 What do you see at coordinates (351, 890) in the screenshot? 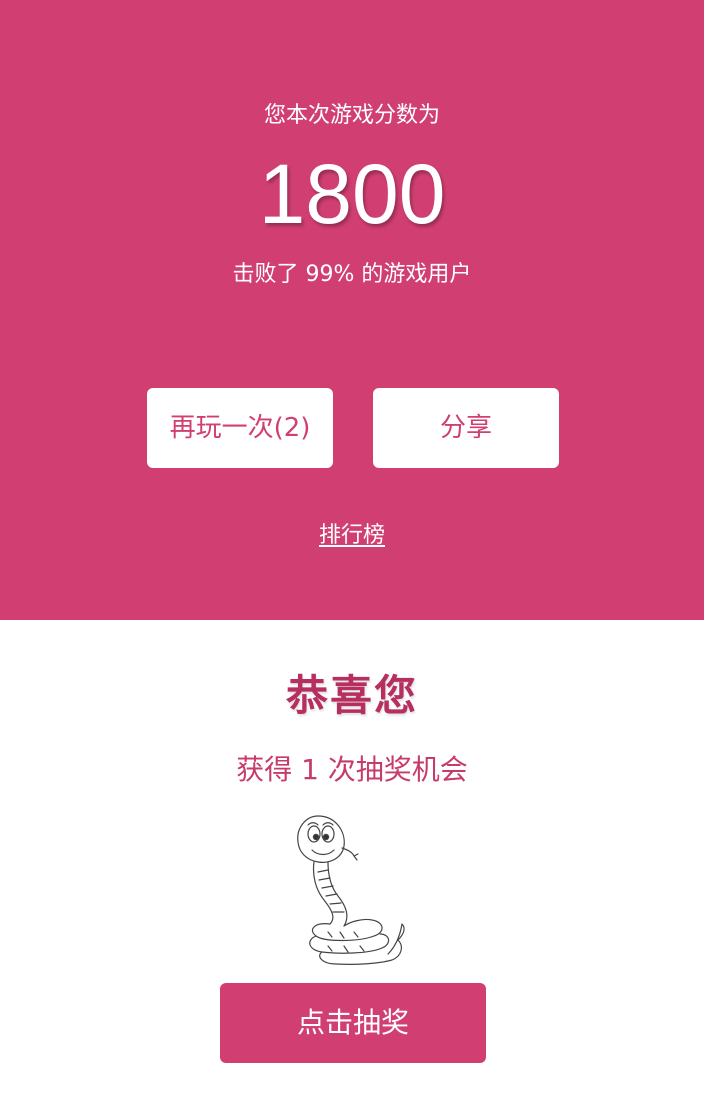
I see `snake-mascot-icon` at bounding box center [351, 890].